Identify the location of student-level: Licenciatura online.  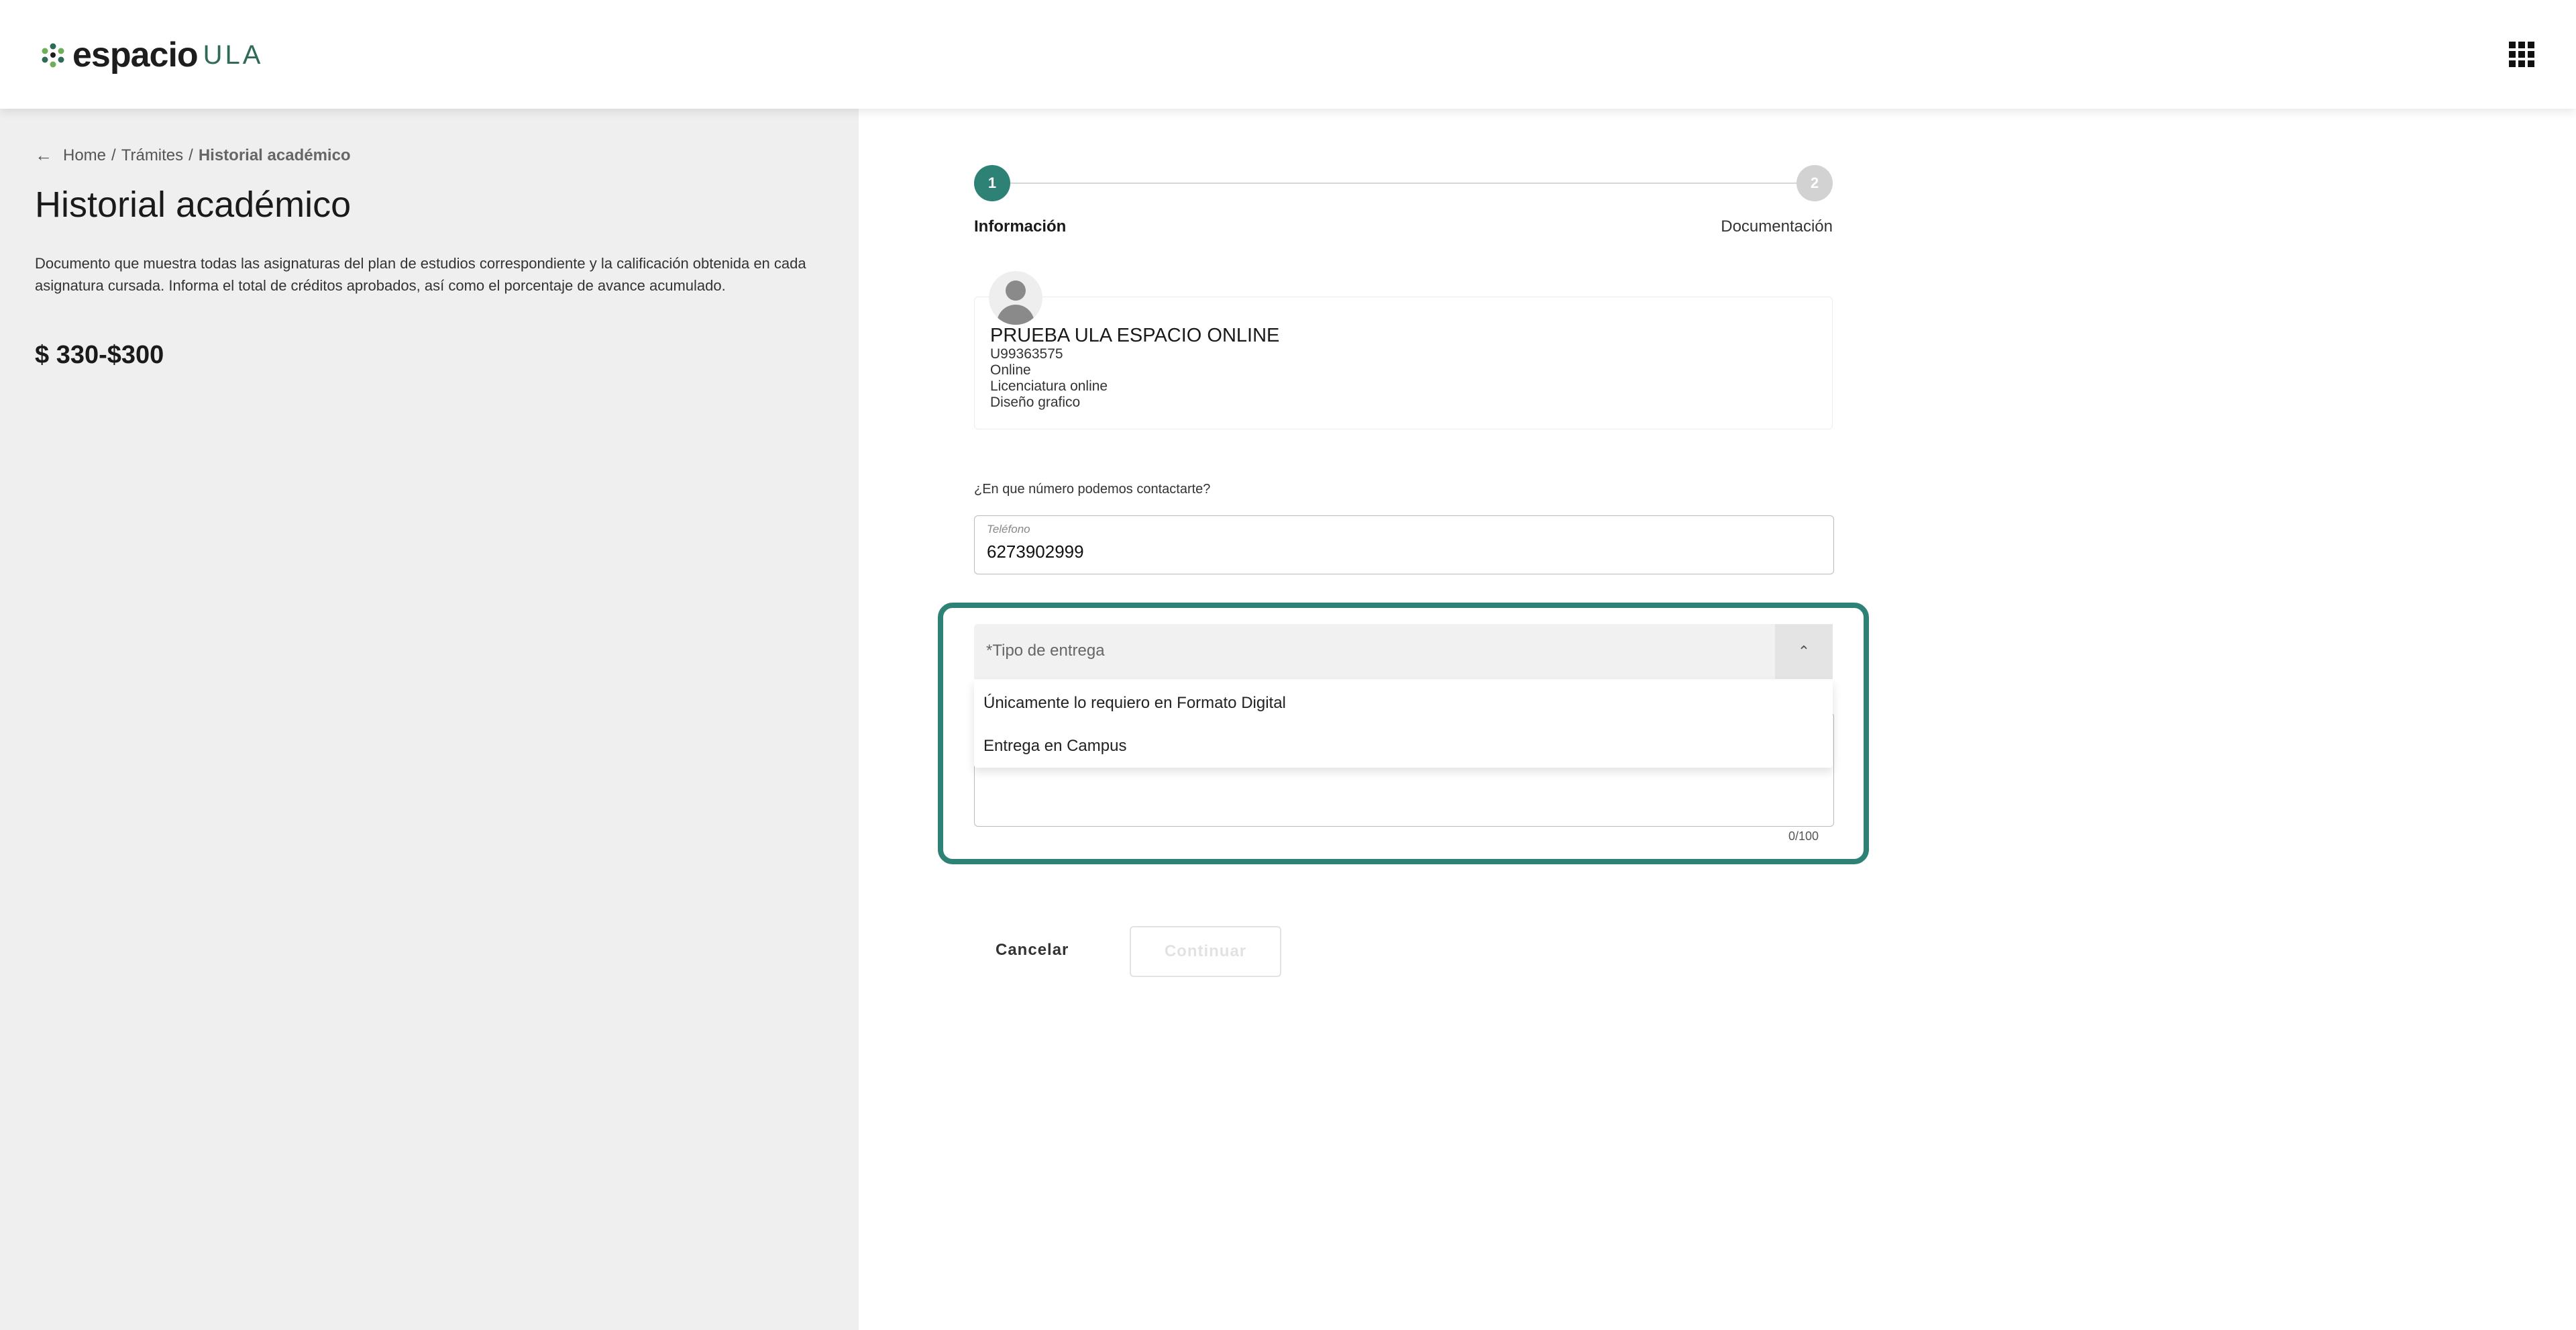
(1049, 386).